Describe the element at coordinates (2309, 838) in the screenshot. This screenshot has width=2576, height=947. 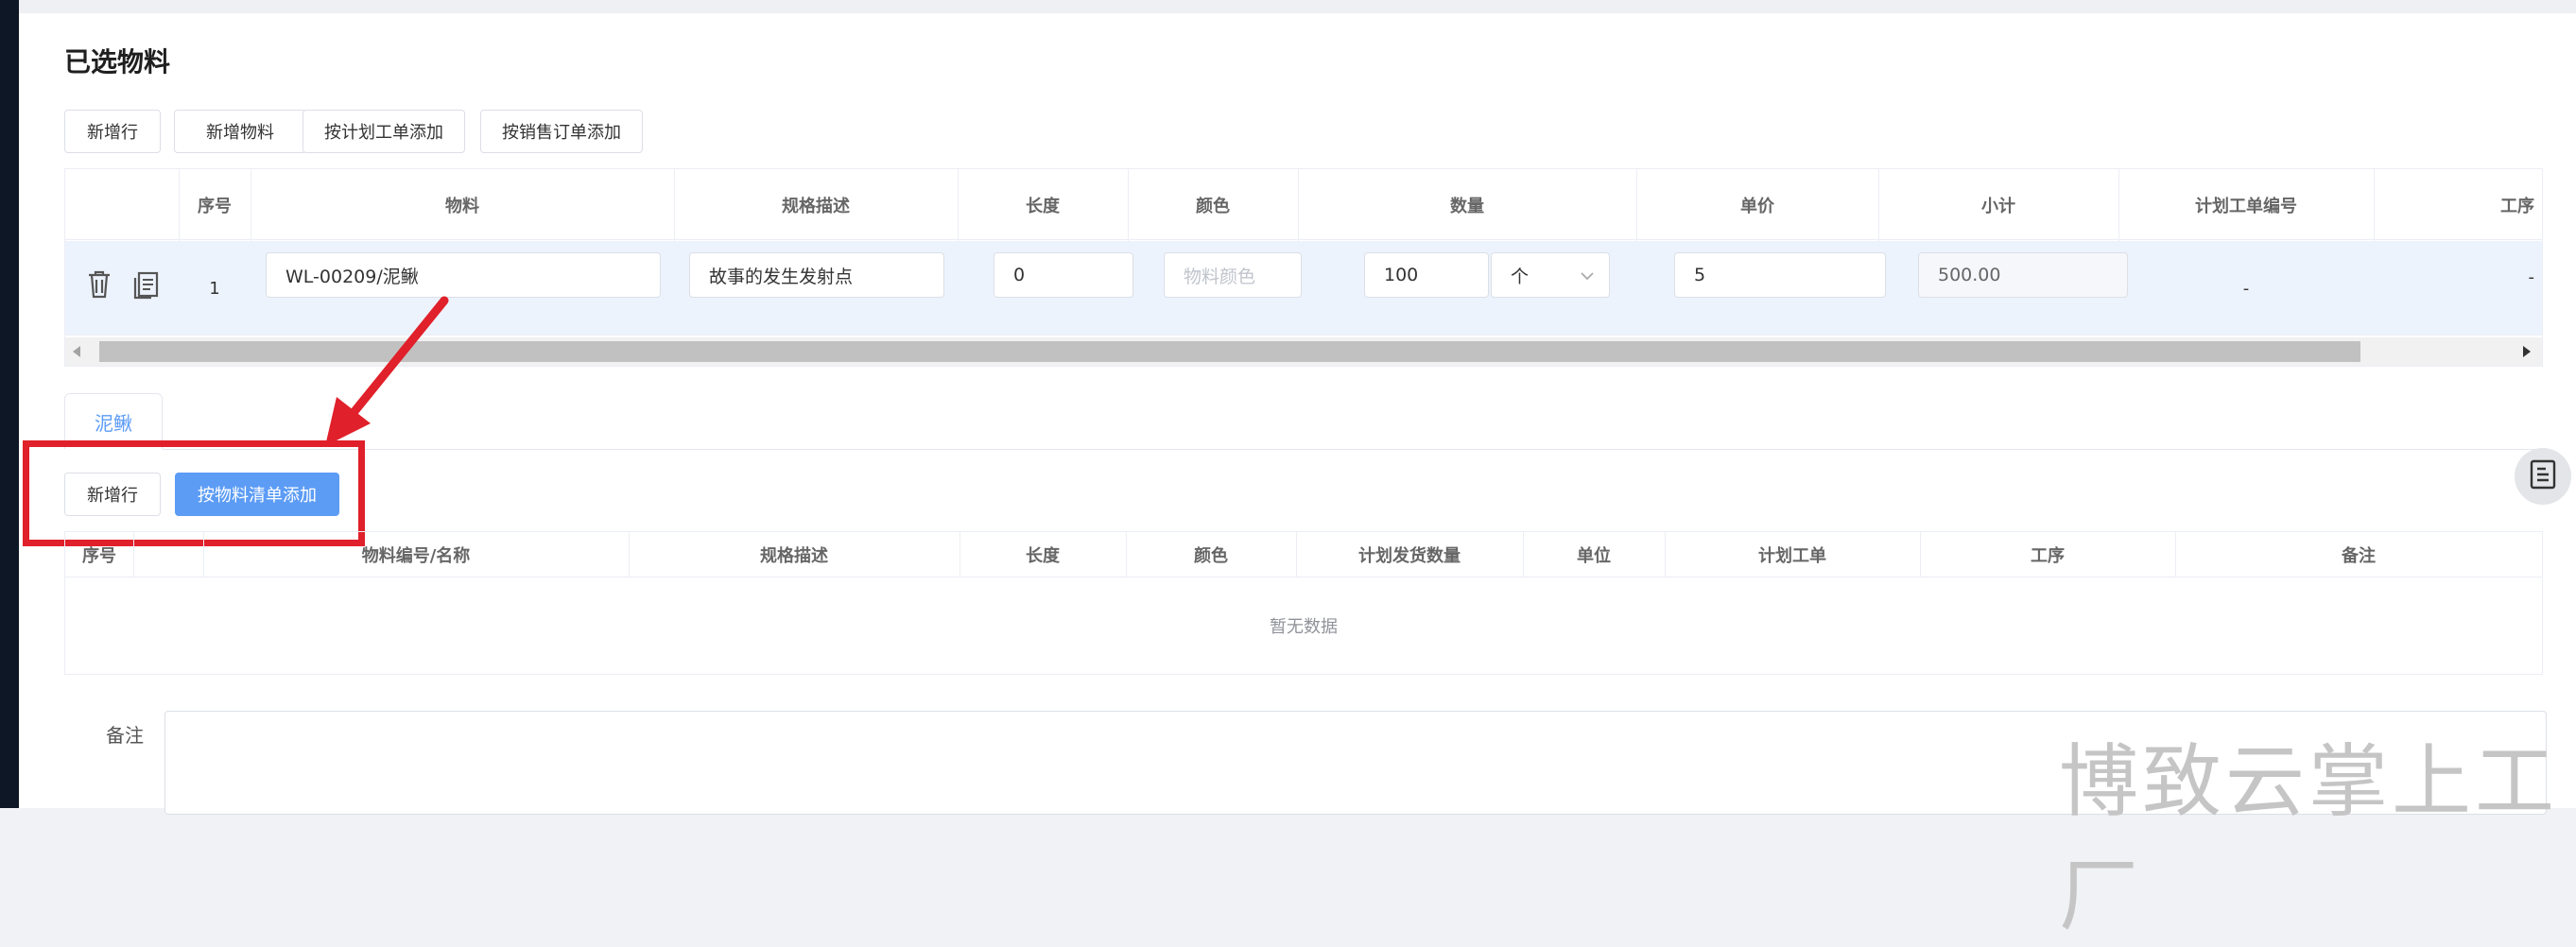
I see `watermark-text: 博致云掌上工厂` at that location.